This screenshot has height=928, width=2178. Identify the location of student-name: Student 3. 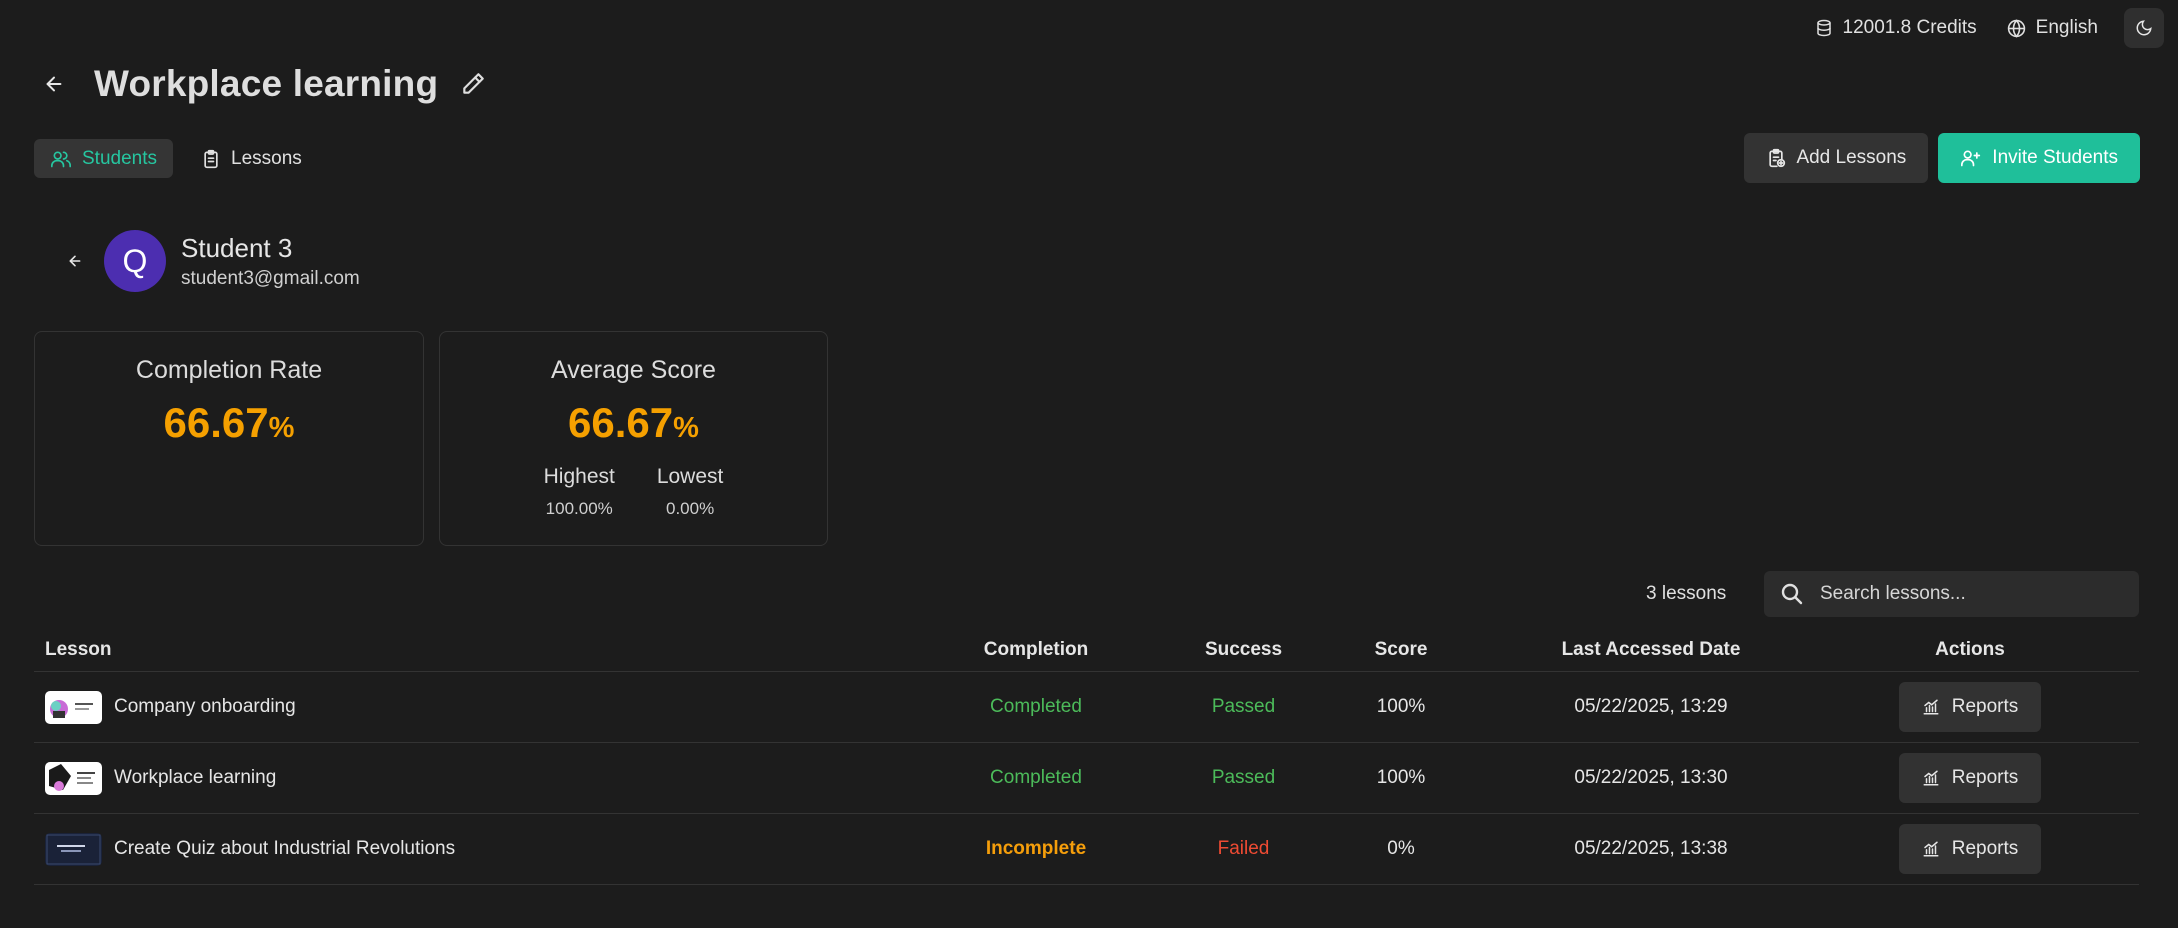
(237, 247).